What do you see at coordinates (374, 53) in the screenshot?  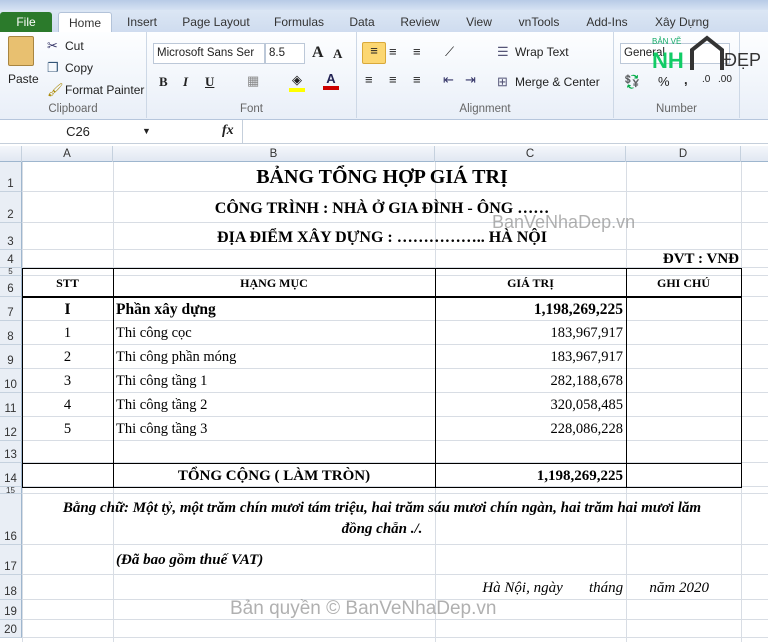 I see `align-top-icon: ≡` at bounding box center [374, 53].